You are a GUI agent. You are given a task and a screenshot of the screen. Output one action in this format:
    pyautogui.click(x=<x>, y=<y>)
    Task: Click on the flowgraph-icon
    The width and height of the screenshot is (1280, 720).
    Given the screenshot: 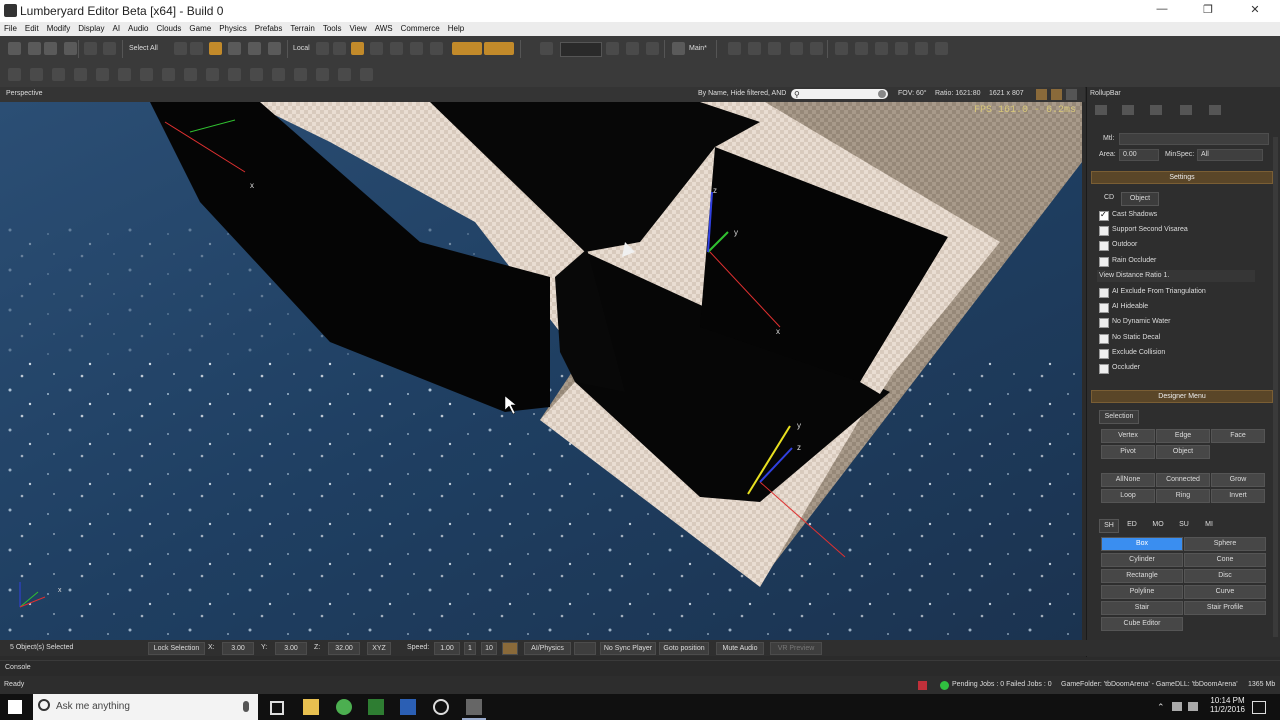 What is the action you would take?
    pyautogui.click(x=901, y=48)
    